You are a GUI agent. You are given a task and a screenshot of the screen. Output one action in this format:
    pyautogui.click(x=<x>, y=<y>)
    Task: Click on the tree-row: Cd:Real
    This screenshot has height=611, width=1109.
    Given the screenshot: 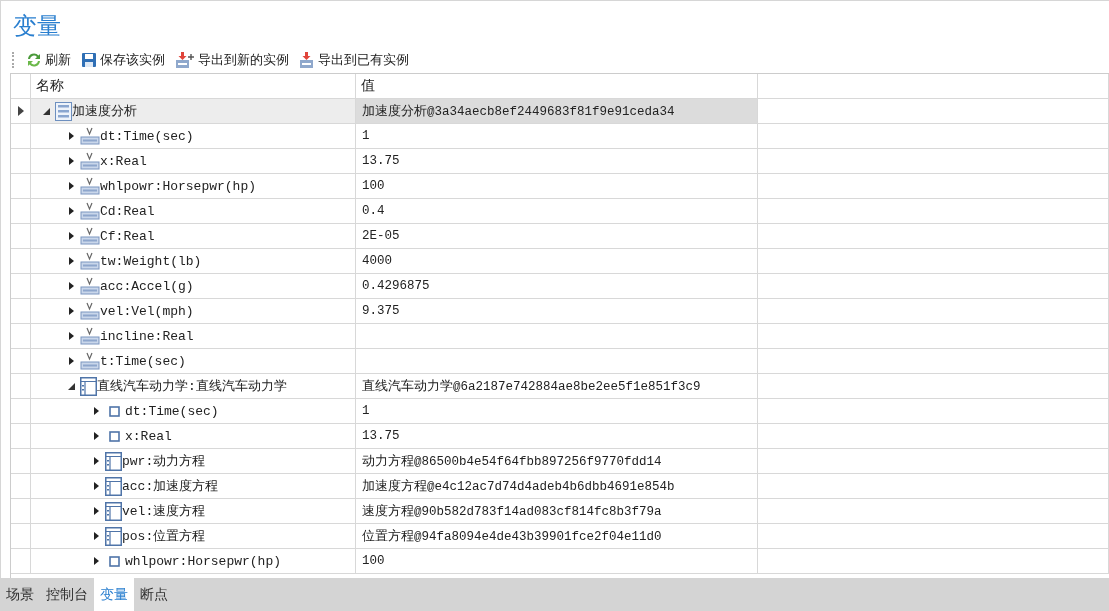 What is the action you would take?
    pyautogui.click(x=193, y=211)
    